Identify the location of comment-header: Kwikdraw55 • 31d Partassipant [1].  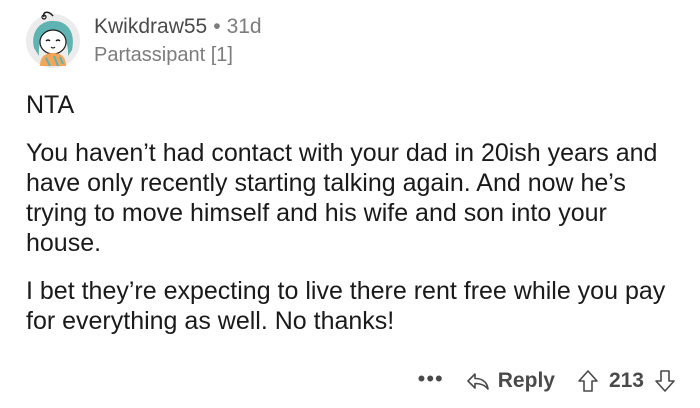
(352, 40).